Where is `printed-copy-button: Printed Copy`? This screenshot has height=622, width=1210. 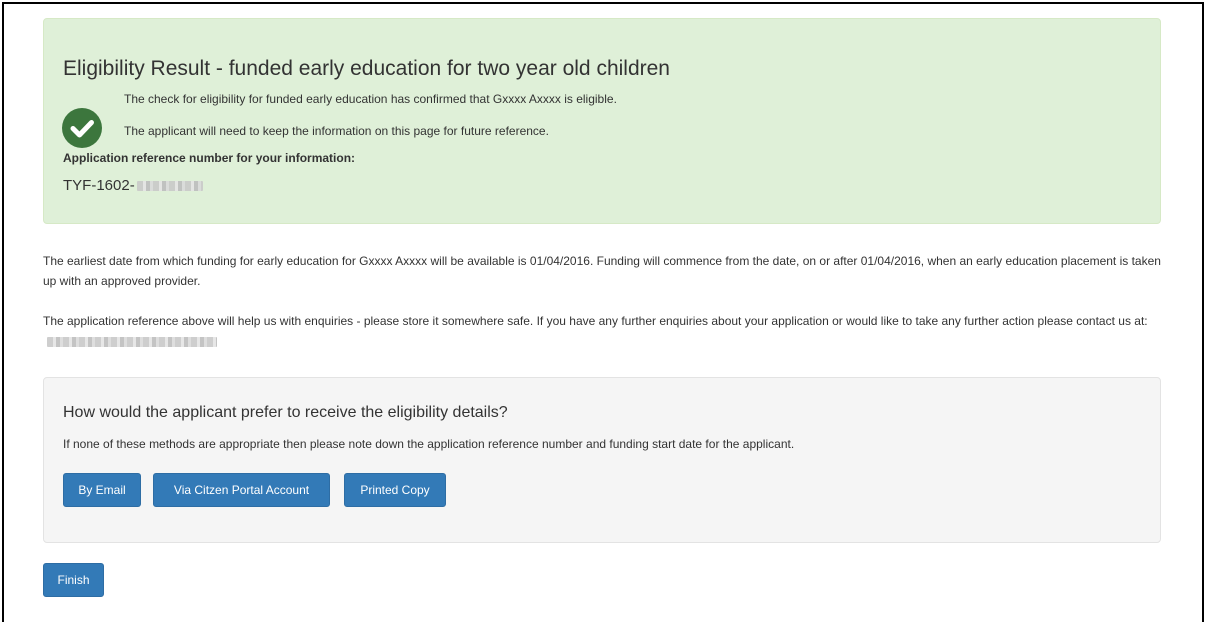
printed-copy-button: Printed Copy is located at coordinates (395, 490).